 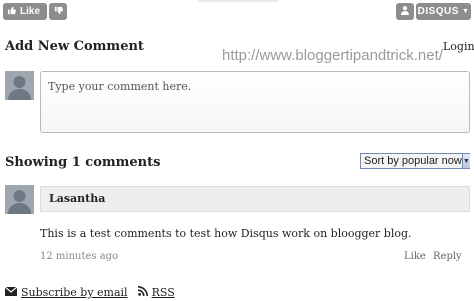 I want to click on user-icon, so click(x=405, y=11).